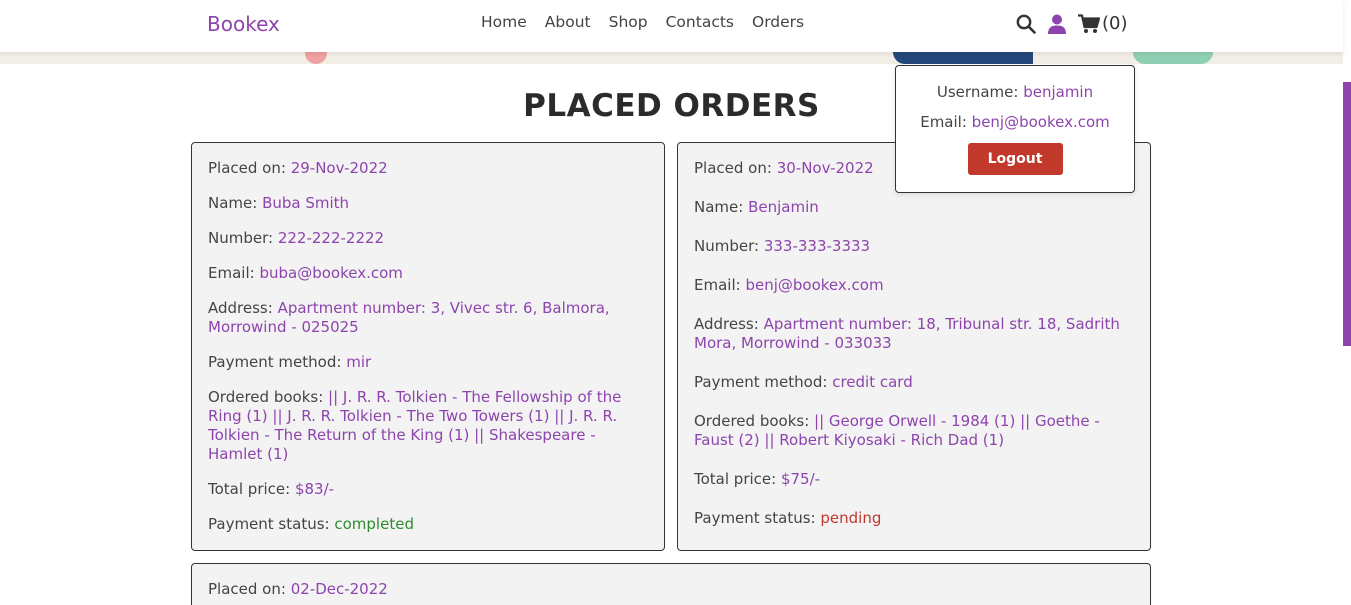 The height and width of the screenshot is (605, 1351). I want to click on logout-button: Logout, so click(1015, 159).